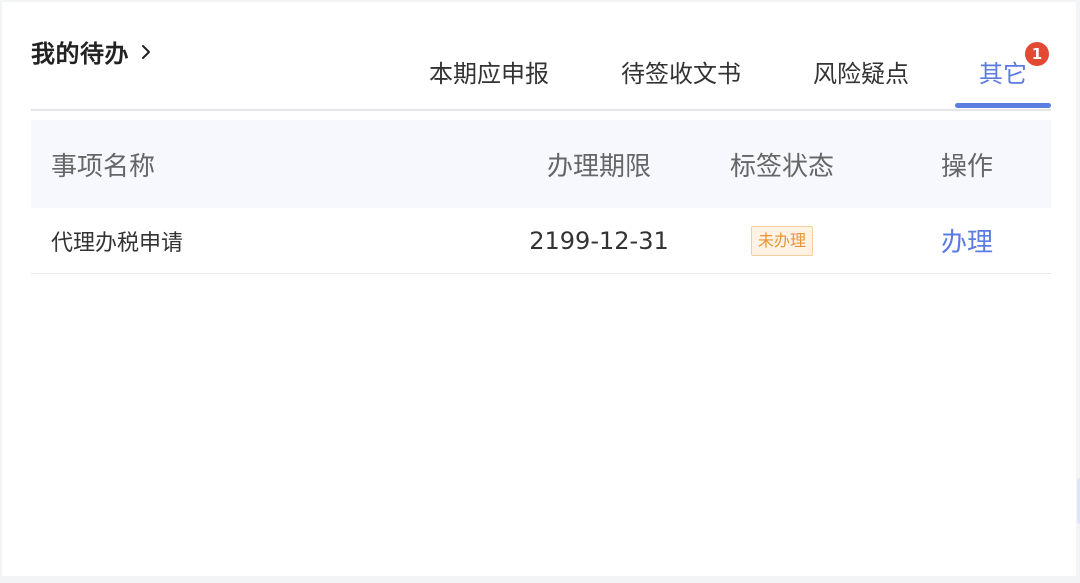 The image size is (1080, 583). Describe the element at coordinates (1037, 54) in the screenshot. I see `count-badge: 1` at that location.